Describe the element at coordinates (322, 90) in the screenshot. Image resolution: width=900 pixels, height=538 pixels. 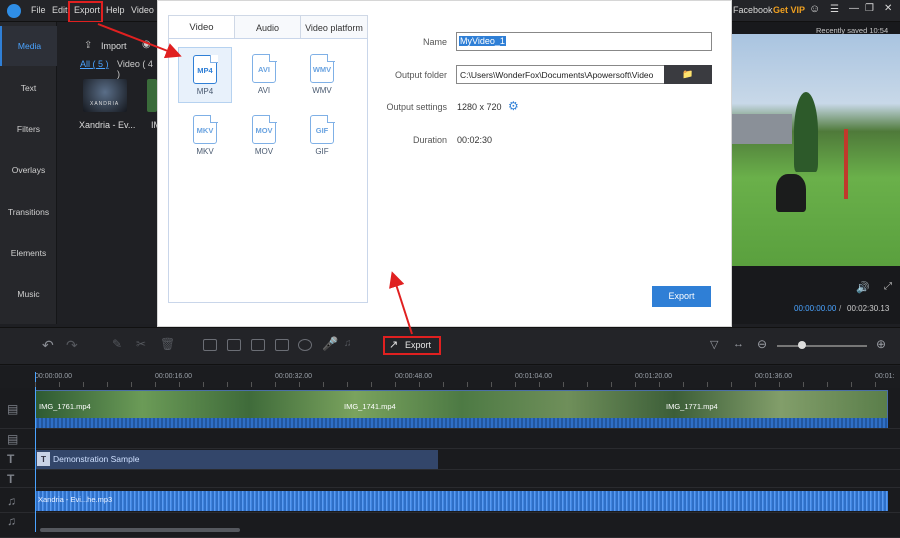
I see `format-wmv-label: WMV` at that location.